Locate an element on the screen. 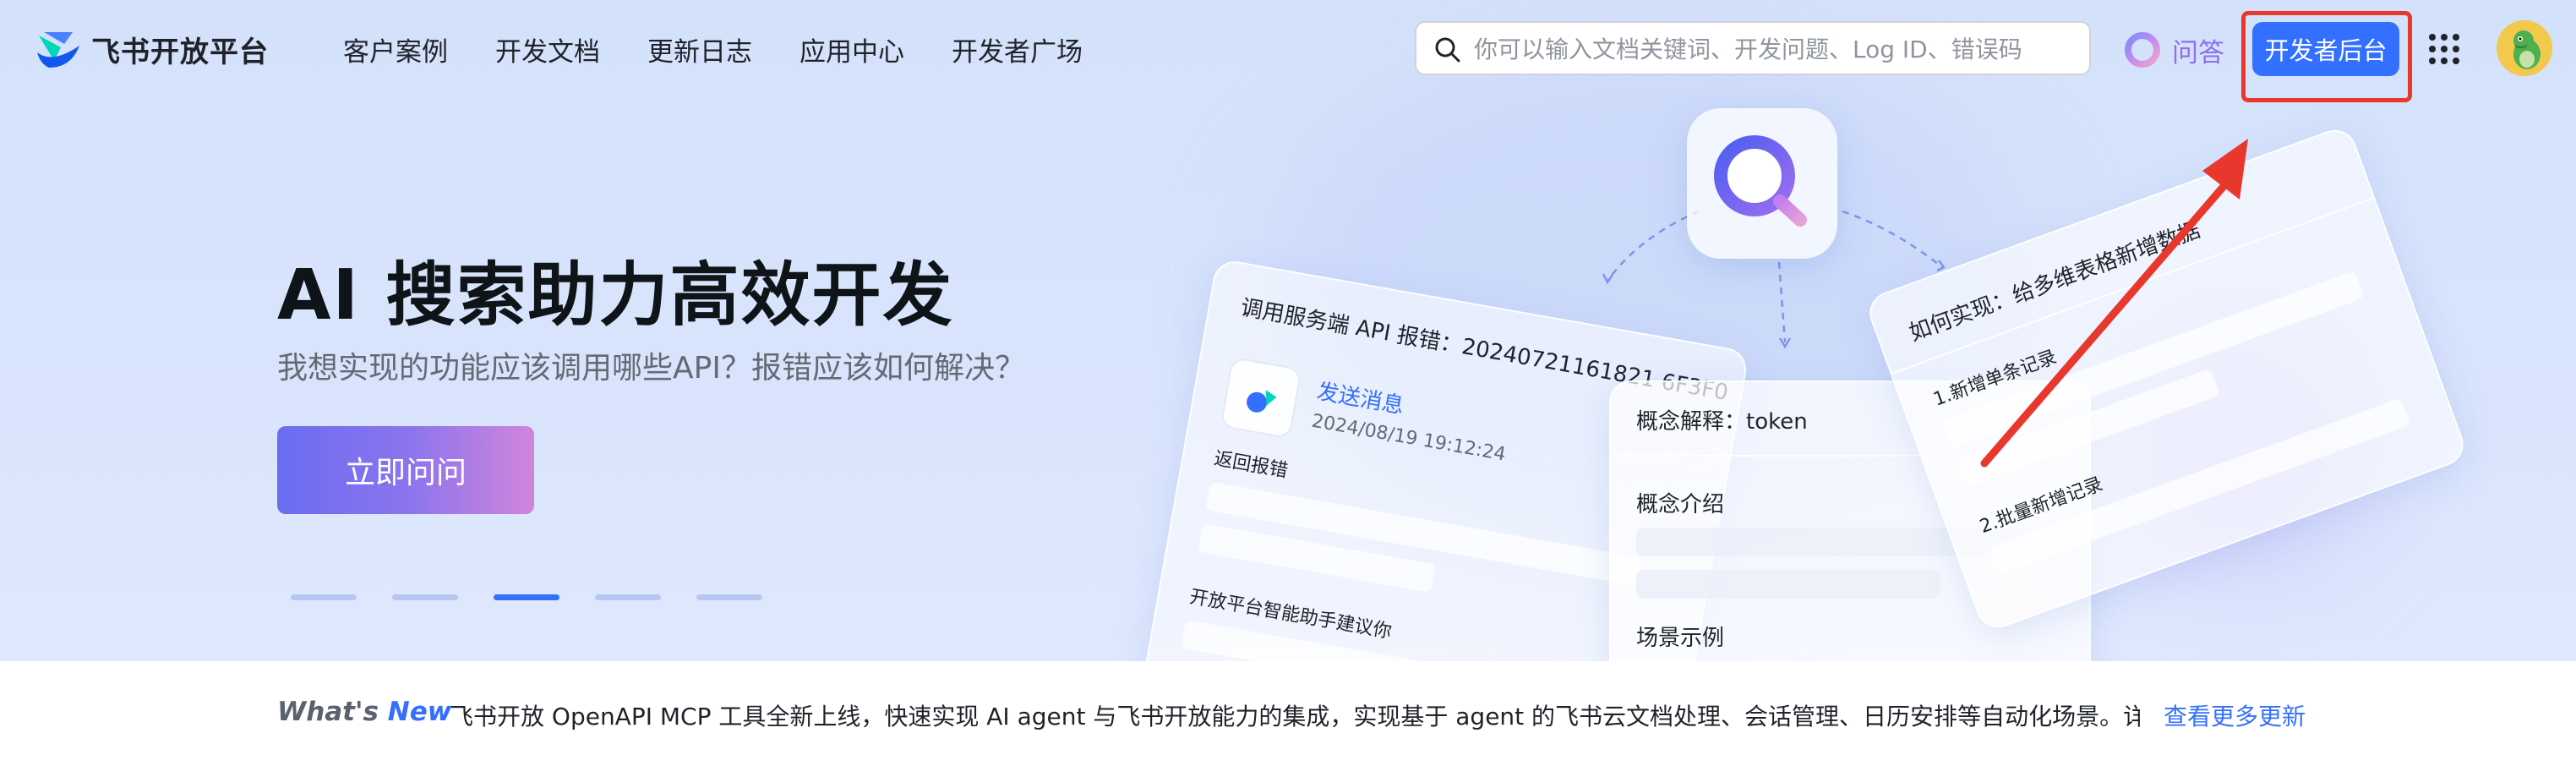  nav-app-center: 应用中心 is located at coordinates (852, 49).